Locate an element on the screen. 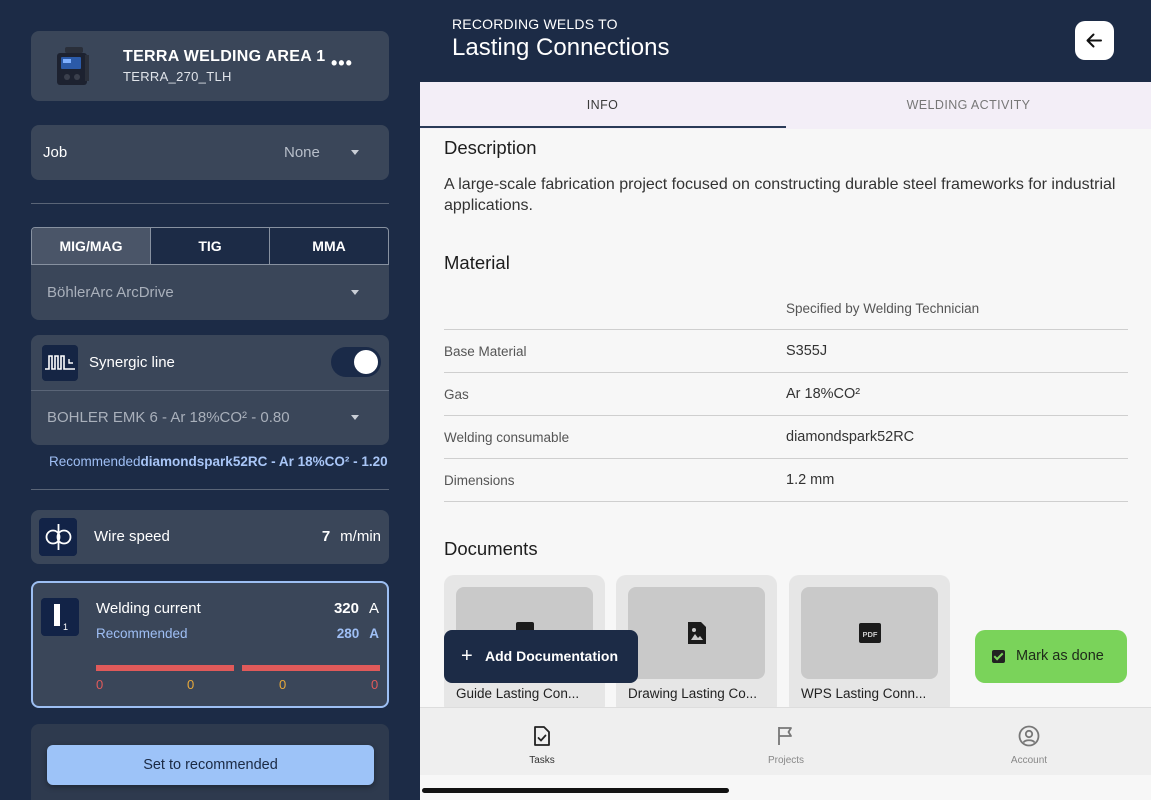 The width and height of the screenshot is (1151, 800). wire-speed-icon is located at coordinates (58, 537).